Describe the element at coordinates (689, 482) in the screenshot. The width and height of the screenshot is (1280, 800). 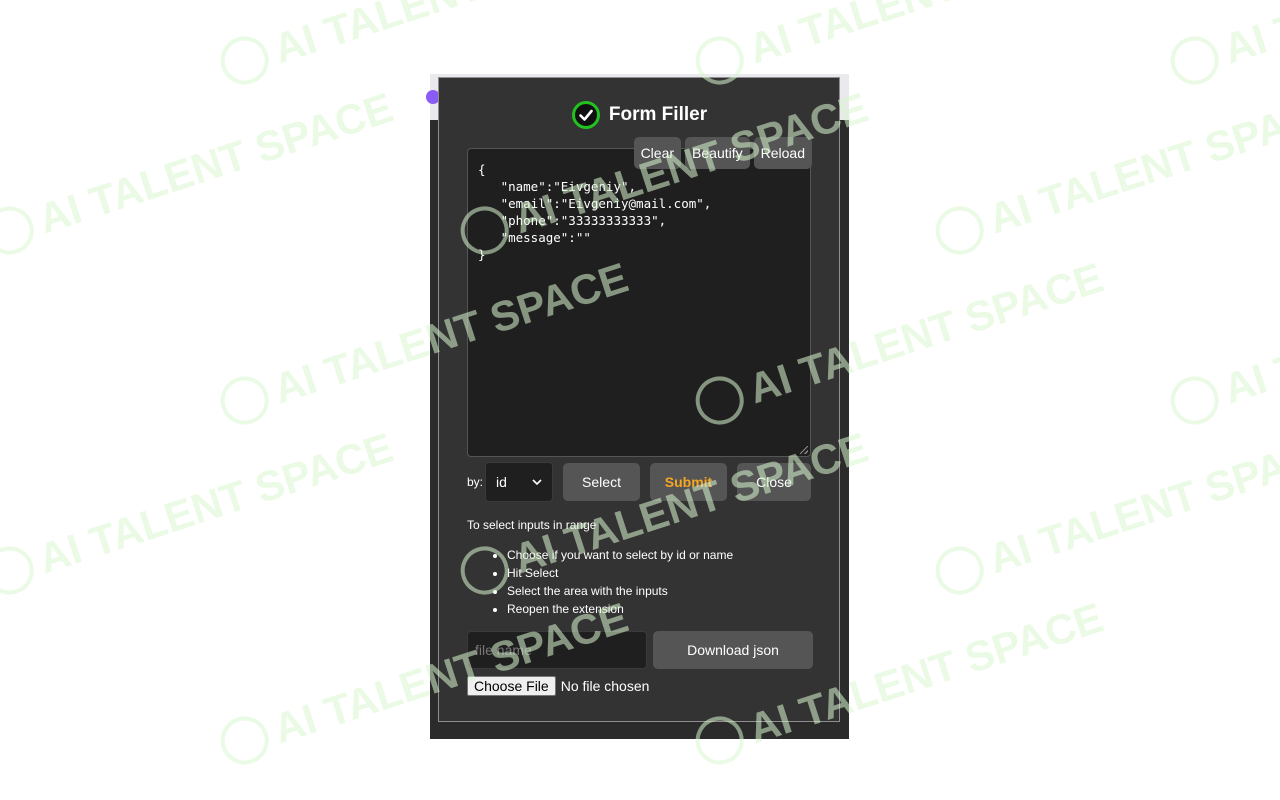
I see `submit-button: Submit` at that location.